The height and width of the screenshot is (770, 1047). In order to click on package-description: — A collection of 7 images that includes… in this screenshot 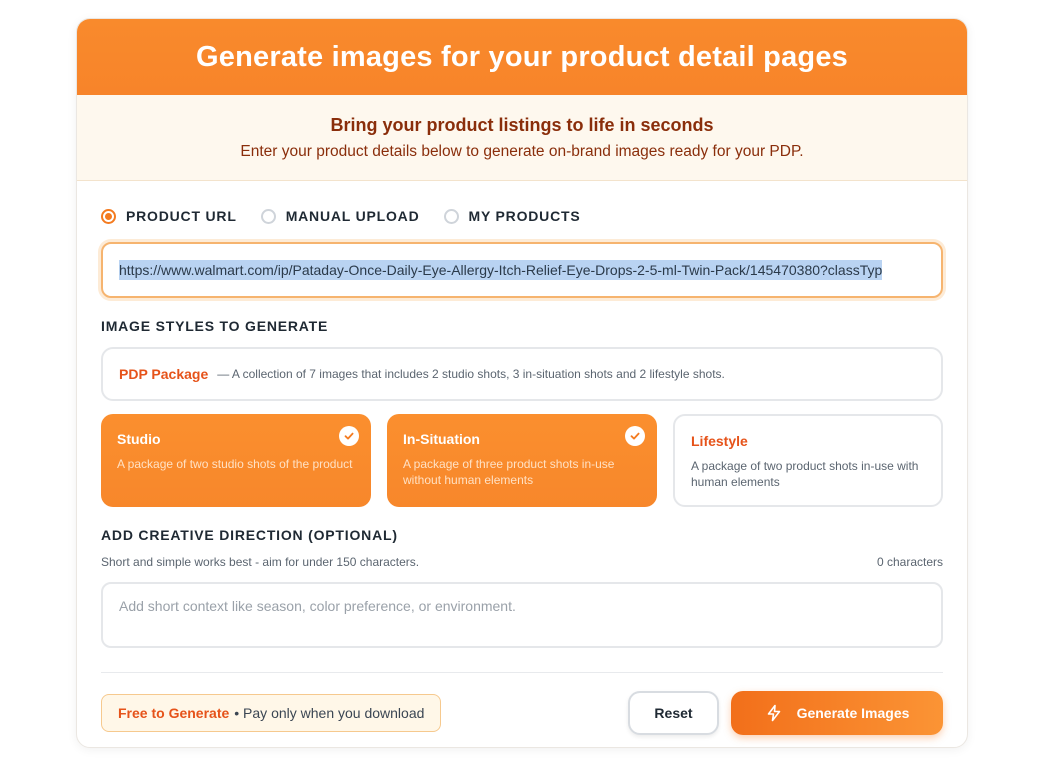, I will do `click(471, 374)`.